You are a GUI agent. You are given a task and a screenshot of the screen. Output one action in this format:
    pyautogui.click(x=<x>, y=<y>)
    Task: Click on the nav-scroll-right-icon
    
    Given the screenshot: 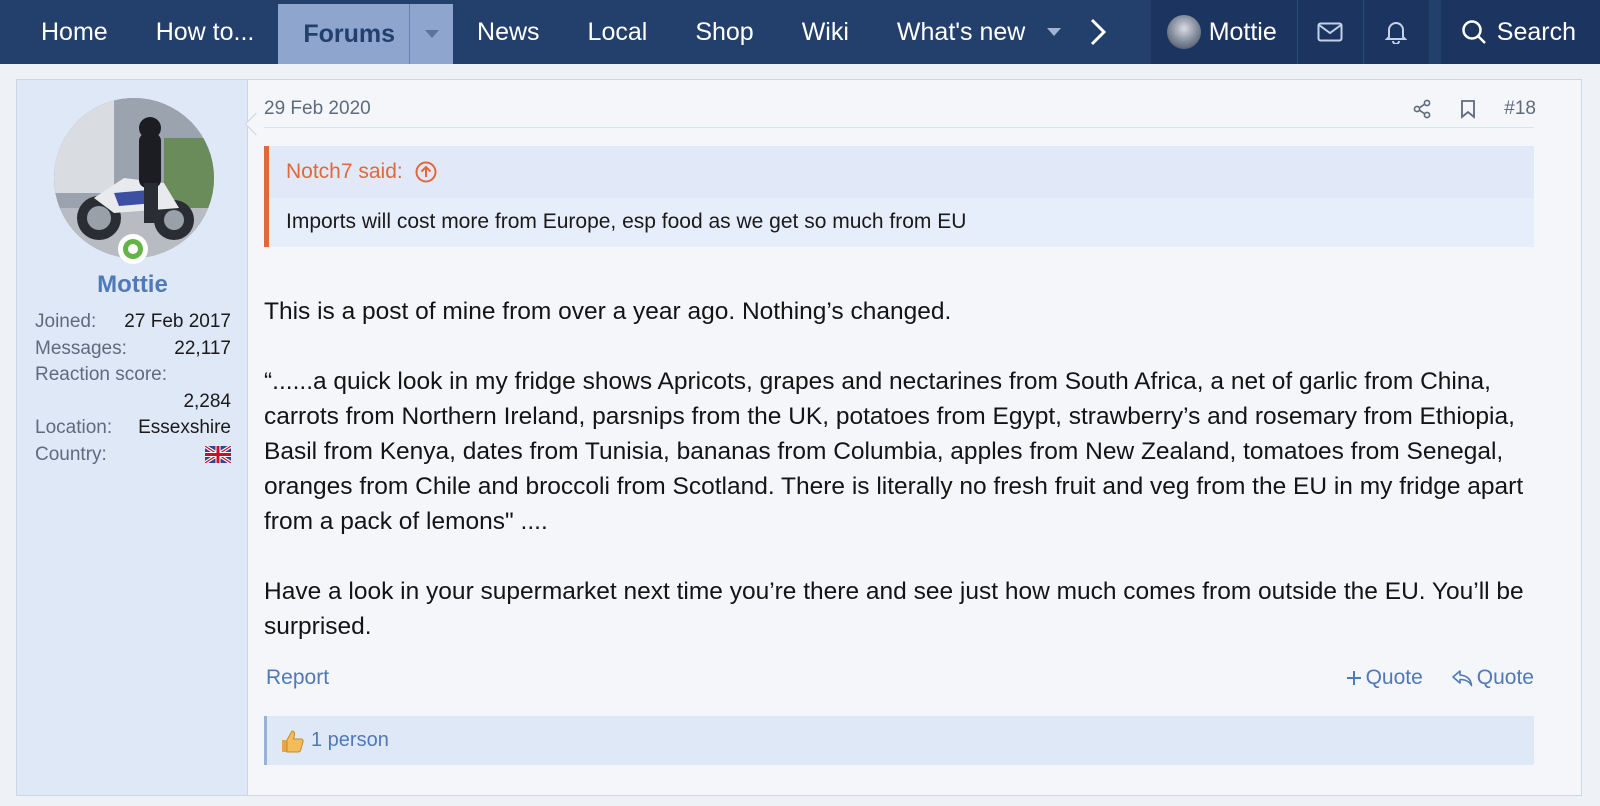 What is the action you would take?
    pyautogui.click(x=1100, y=32)
    